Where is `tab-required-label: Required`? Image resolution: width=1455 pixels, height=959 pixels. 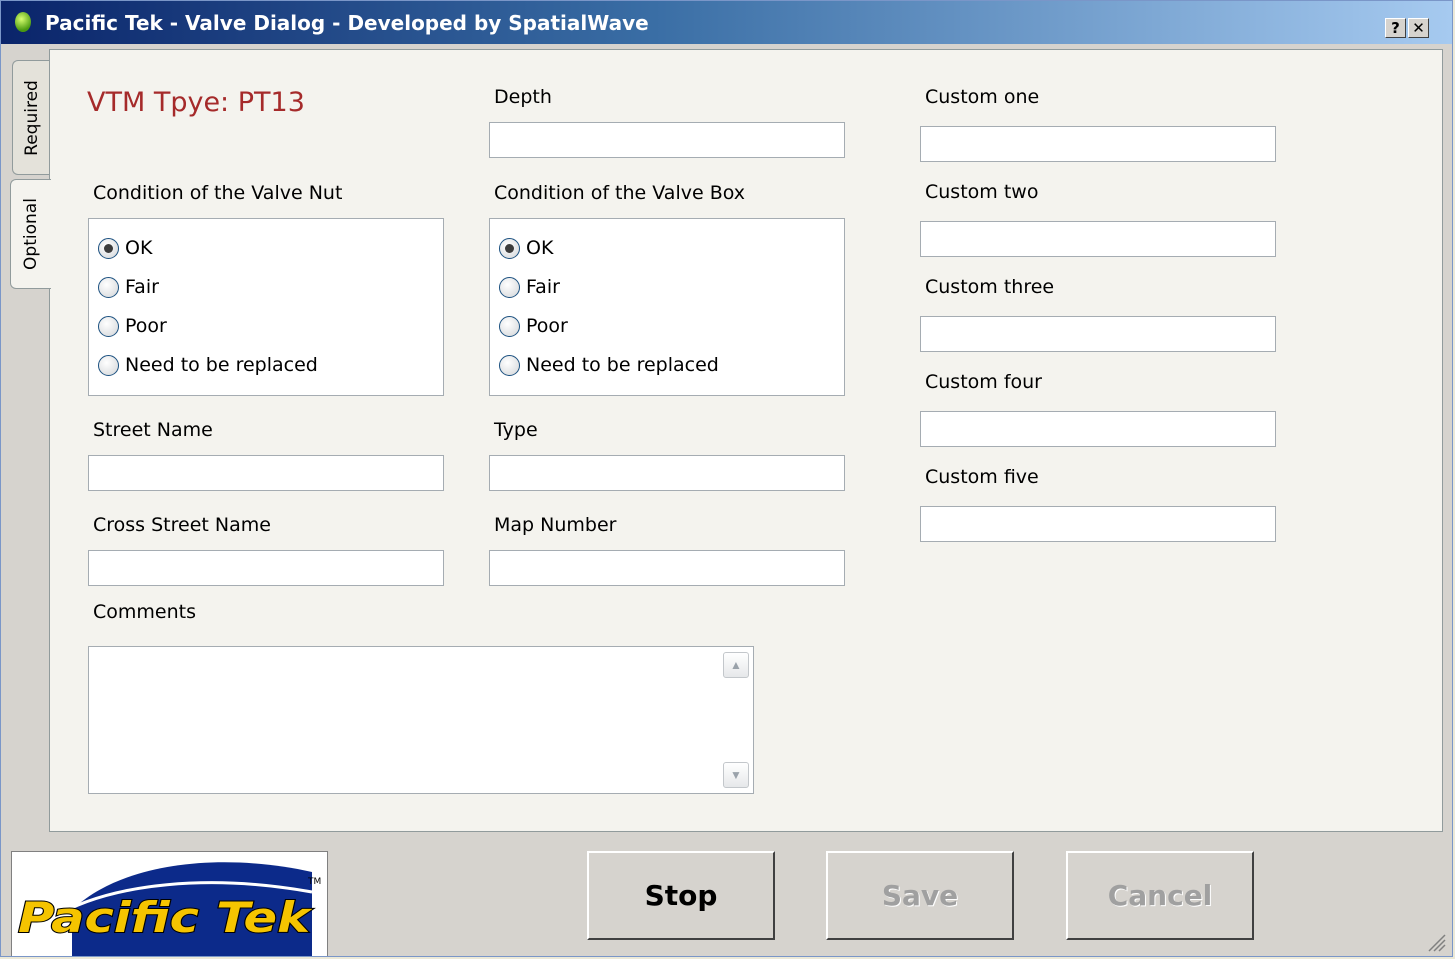 tab-required-label: Required is located at coordinates (31, 117).